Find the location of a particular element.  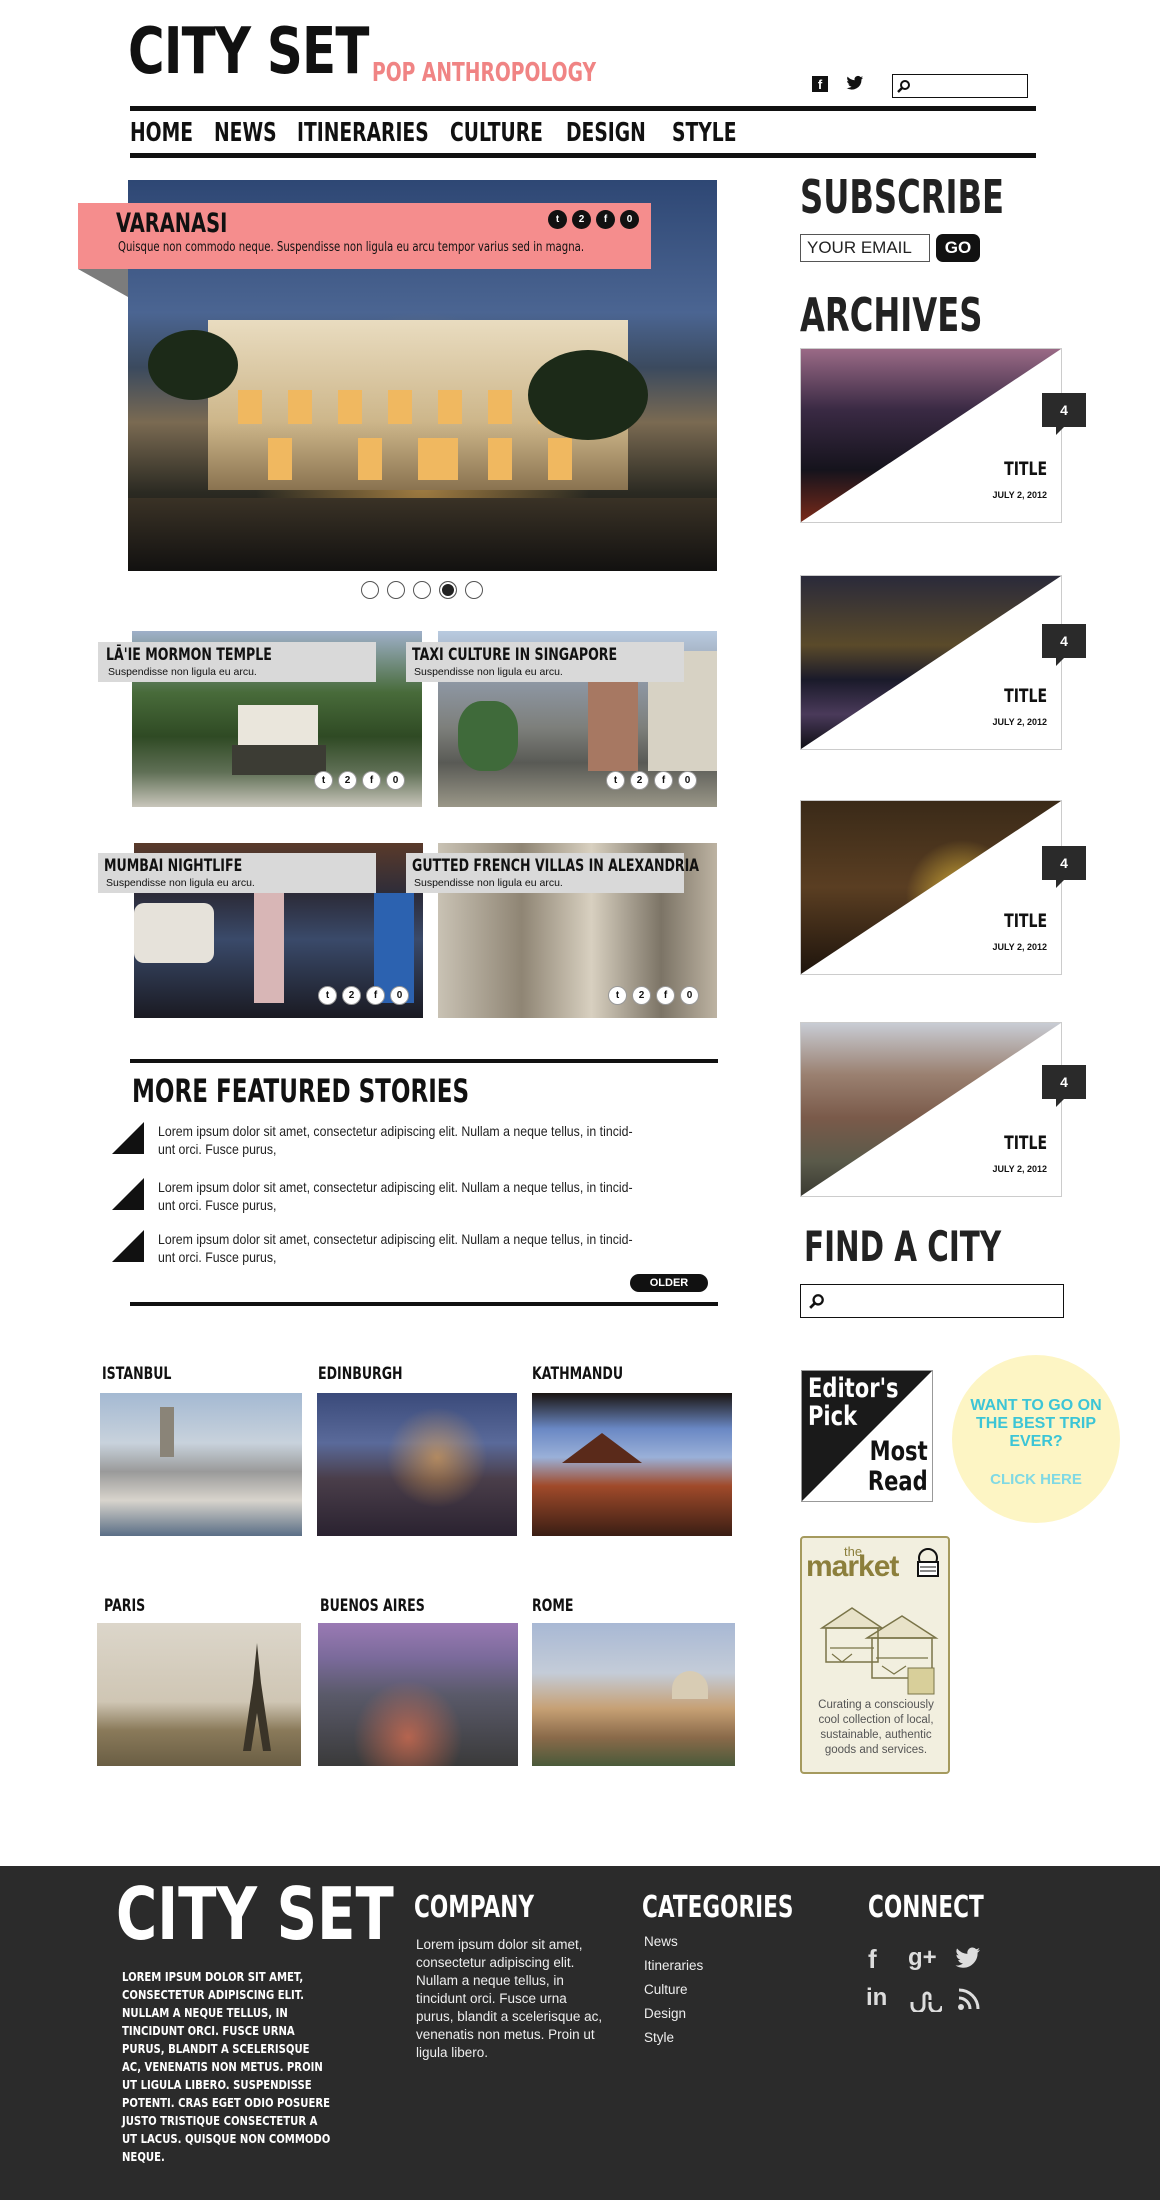

city-label-istanbul: ISTANBUL is located at coordinates (136, 1374).